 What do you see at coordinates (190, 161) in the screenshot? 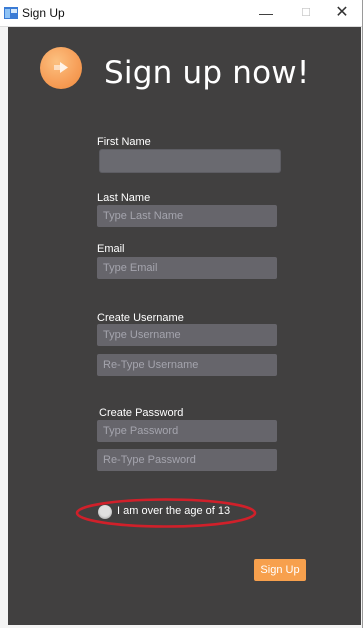
I see `first-name-input` at bounding box center [190, 161].